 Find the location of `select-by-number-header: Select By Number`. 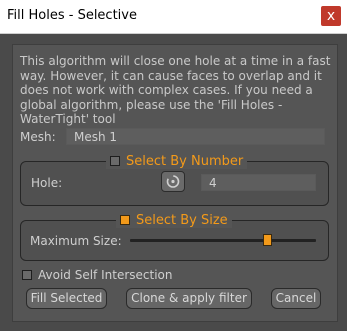

select-by-number-header: Select By Number is located at coordinates (177, 161).